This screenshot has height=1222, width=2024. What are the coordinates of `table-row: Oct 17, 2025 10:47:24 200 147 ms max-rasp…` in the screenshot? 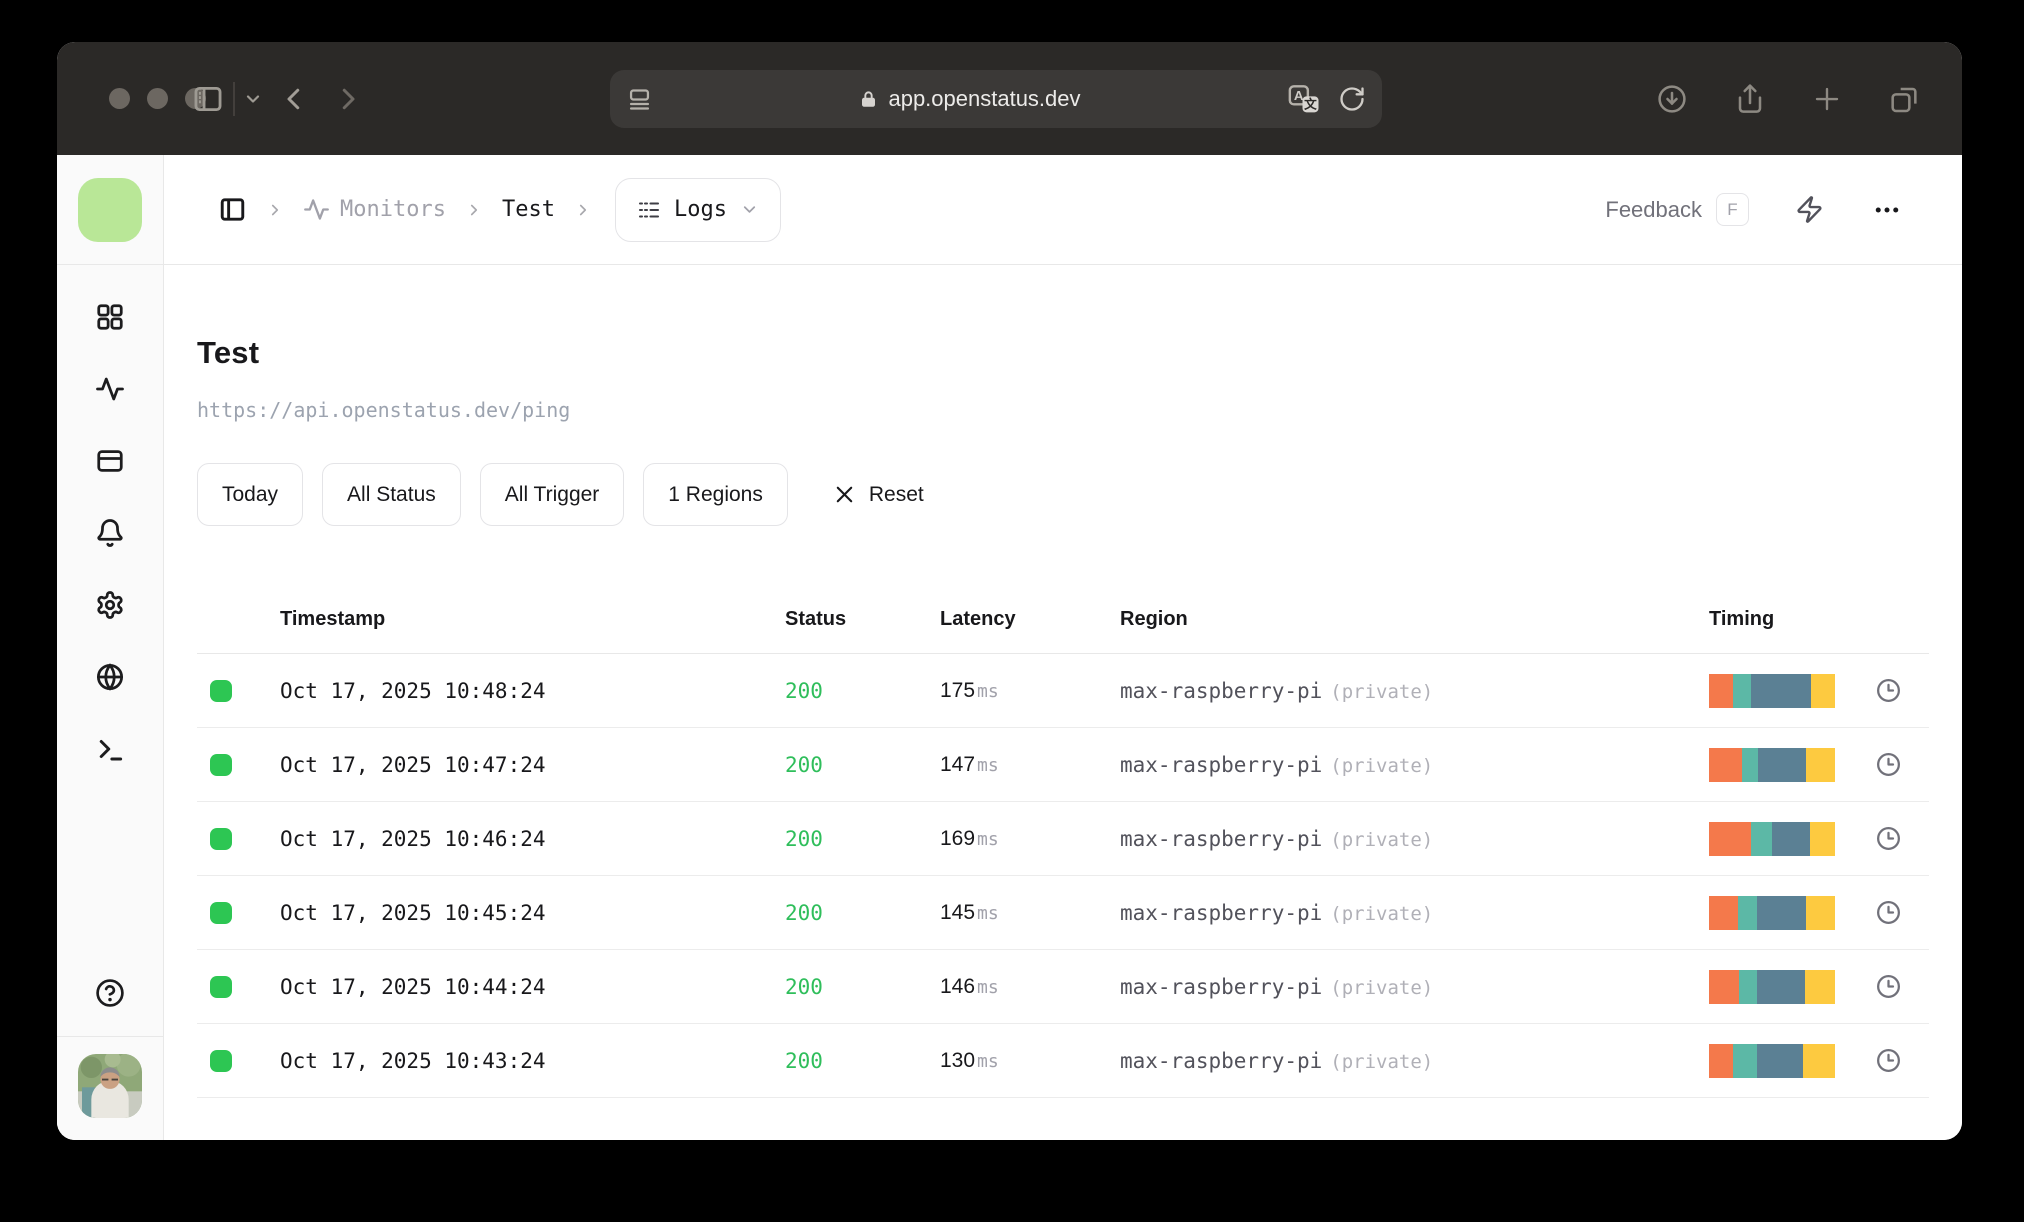 It's located at (1063, 765).